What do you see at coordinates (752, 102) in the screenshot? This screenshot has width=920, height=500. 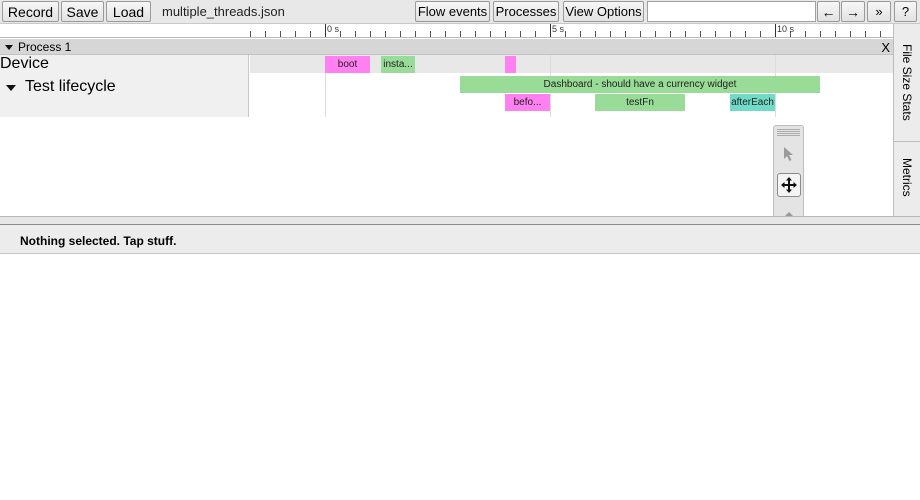 I see `trace-slice: afterEach` at bounding box center [752, 102].